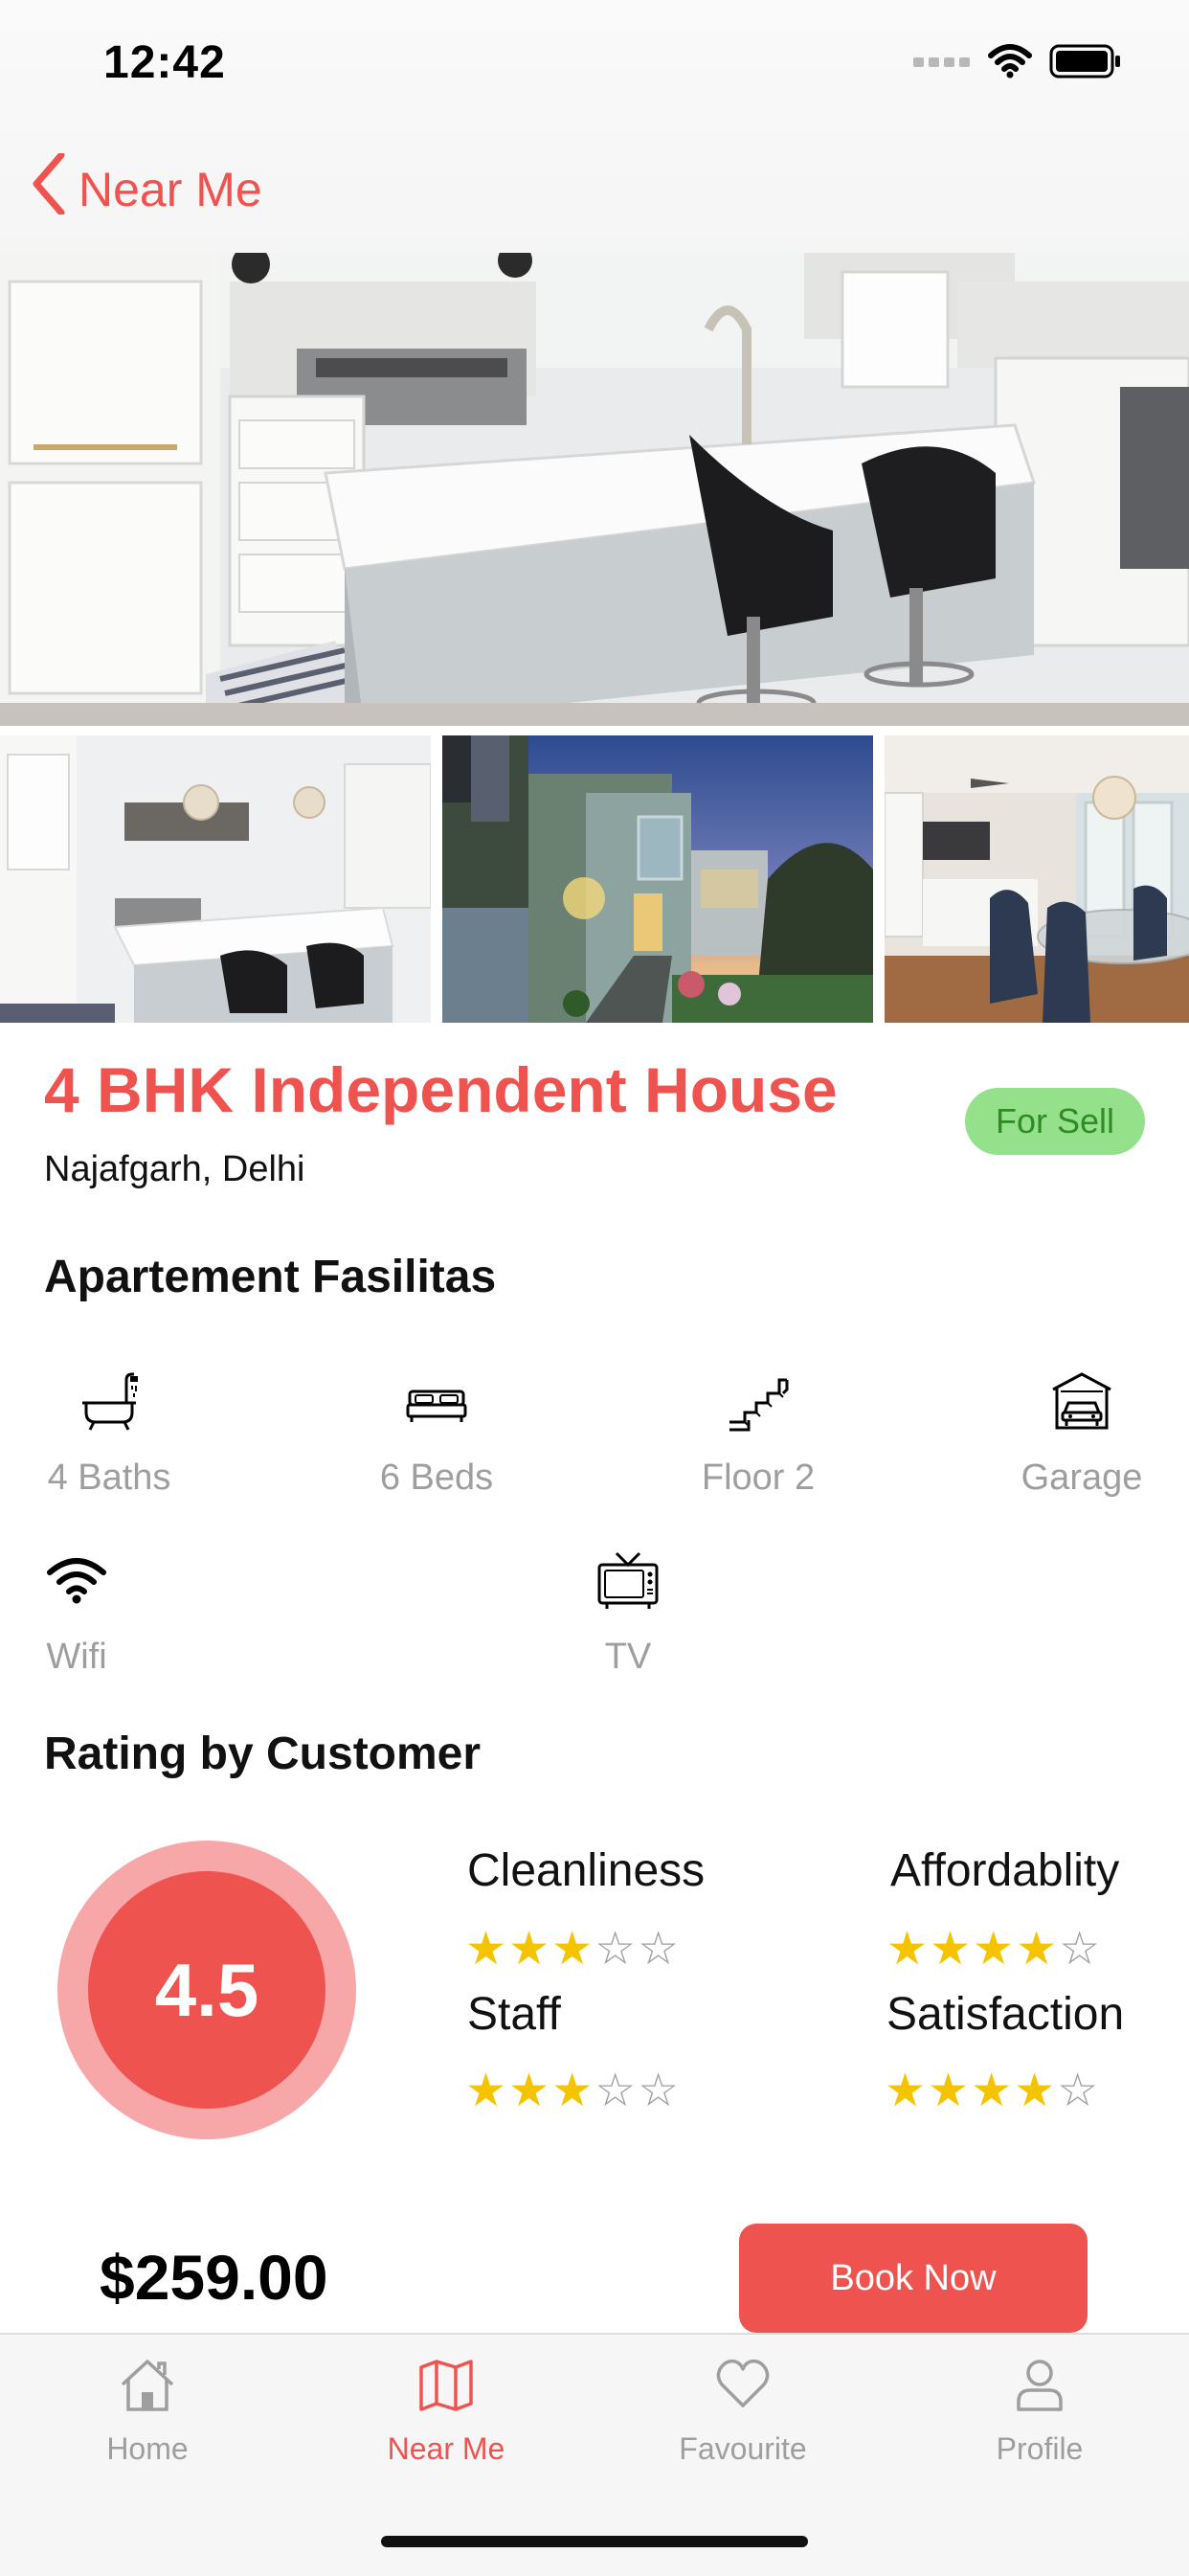  I want to click on rating-staff-label: Staff, so click(514, 2014).